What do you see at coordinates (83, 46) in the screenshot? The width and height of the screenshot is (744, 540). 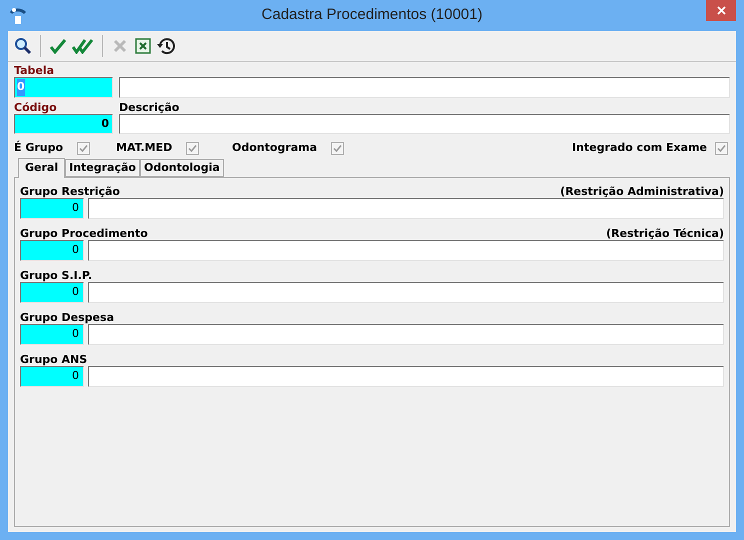 I see `double-check-icon` at bounding box center [83, 46].